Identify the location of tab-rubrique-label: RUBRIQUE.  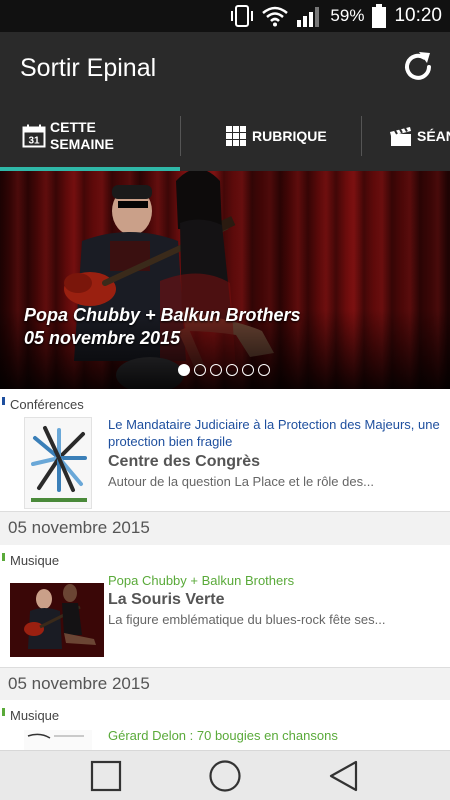
(289, 135).